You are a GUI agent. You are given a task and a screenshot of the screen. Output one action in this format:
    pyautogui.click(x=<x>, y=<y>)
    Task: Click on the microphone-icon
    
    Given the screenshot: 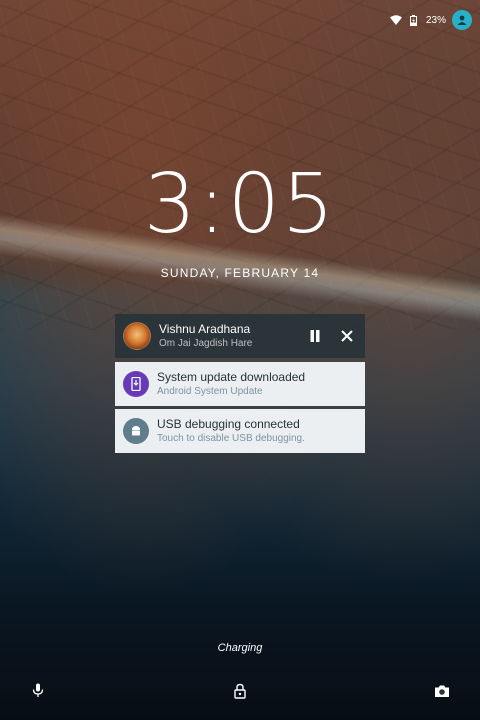 What is the action you would take?
    pyautogui.click(x=38, y=691)
    